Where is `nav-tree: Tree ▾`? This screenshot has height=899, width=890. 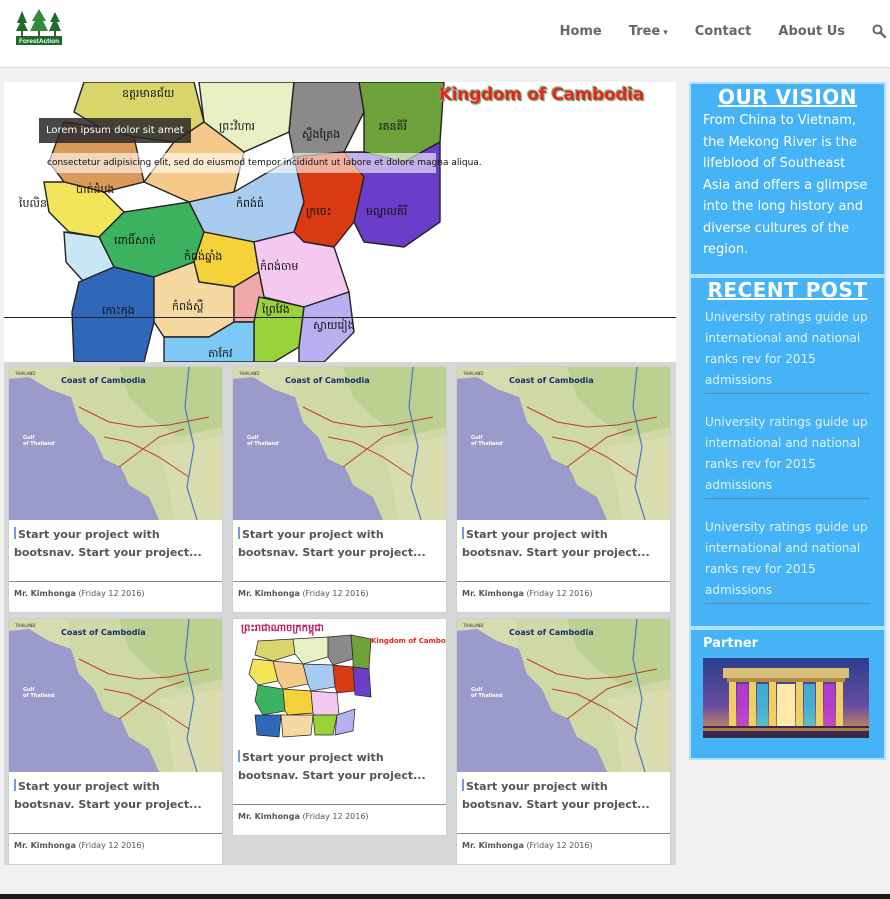
nav-tree: Tree ▾ is located at coordinates (648, 31).